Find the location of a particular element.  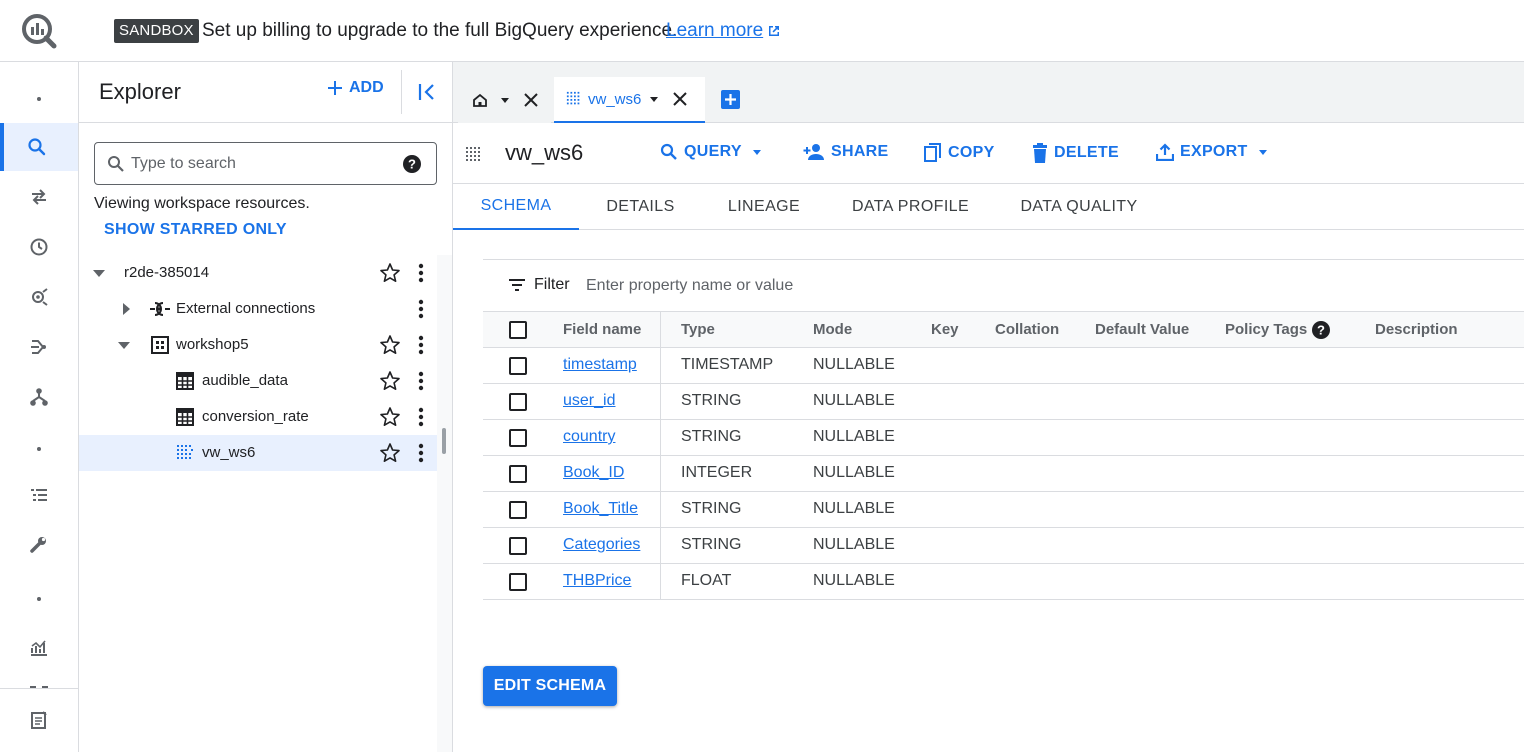

rail-dataflow-button is located at coordinates (39, 347).